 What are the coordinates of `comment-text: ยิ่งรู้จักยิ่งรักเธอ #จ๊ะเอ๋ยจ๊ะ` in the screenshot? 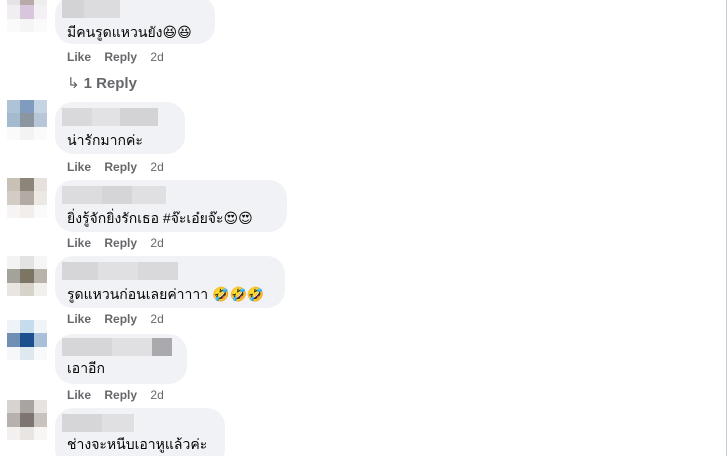 It's located at (145, 218).